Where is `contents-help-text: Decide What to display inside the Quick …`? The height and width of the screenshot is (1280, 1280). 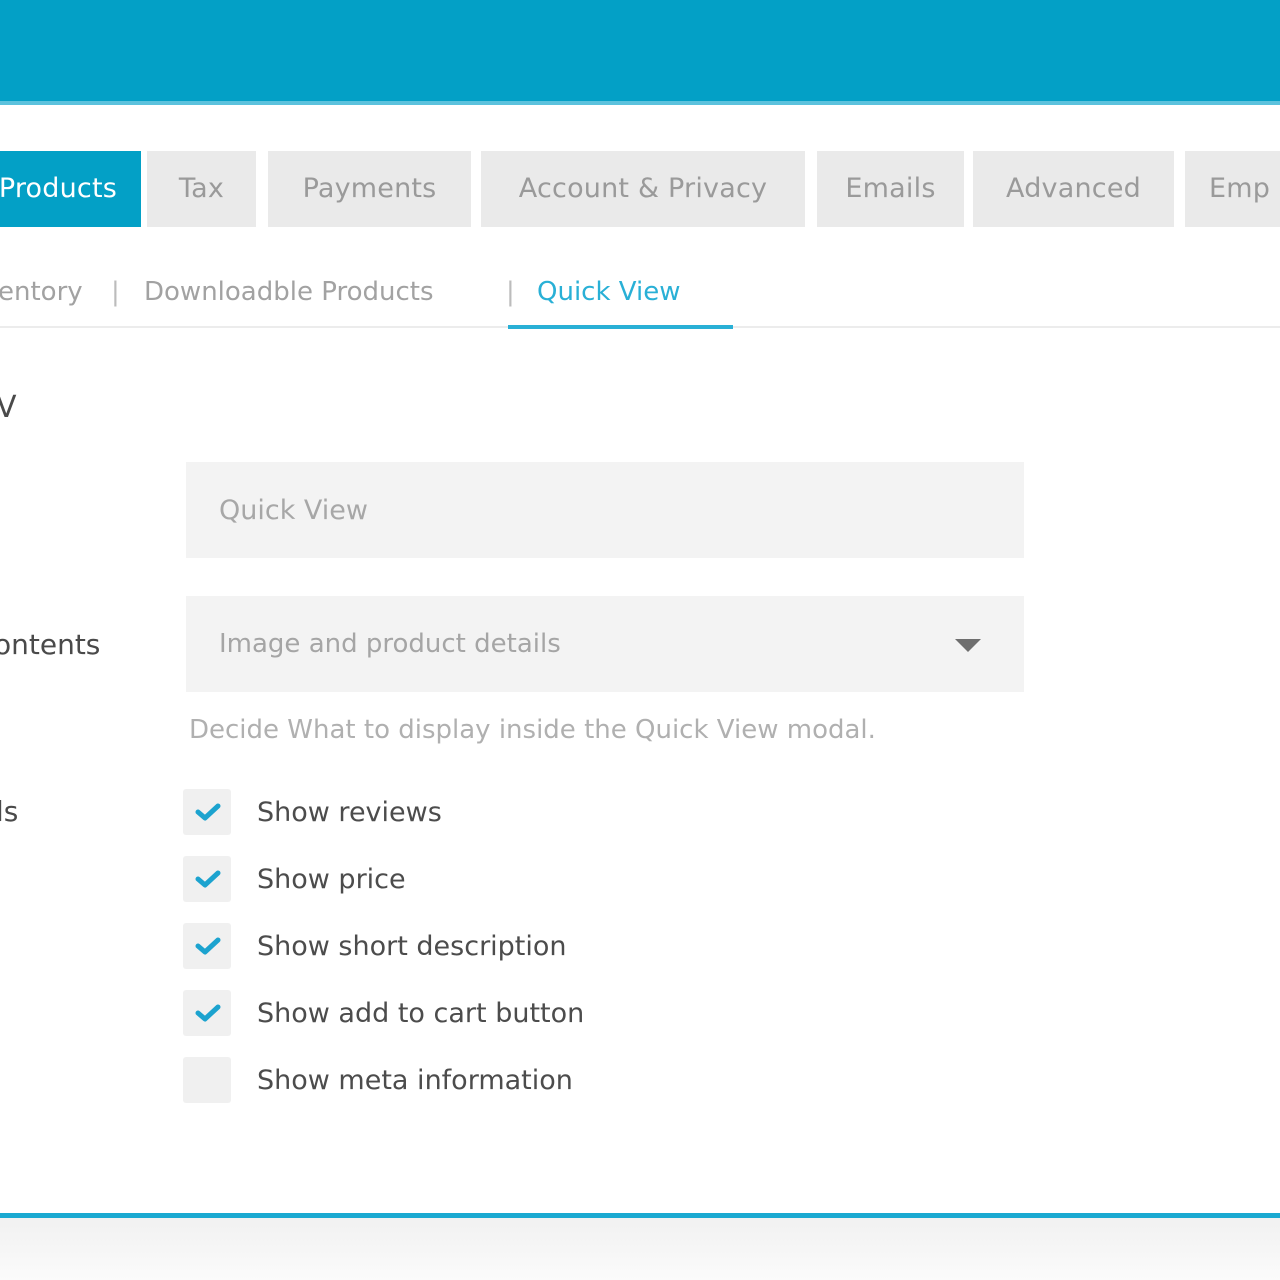 contents-help-text: Decide What to display inside the Quick … is located at coordinates (532, 730).